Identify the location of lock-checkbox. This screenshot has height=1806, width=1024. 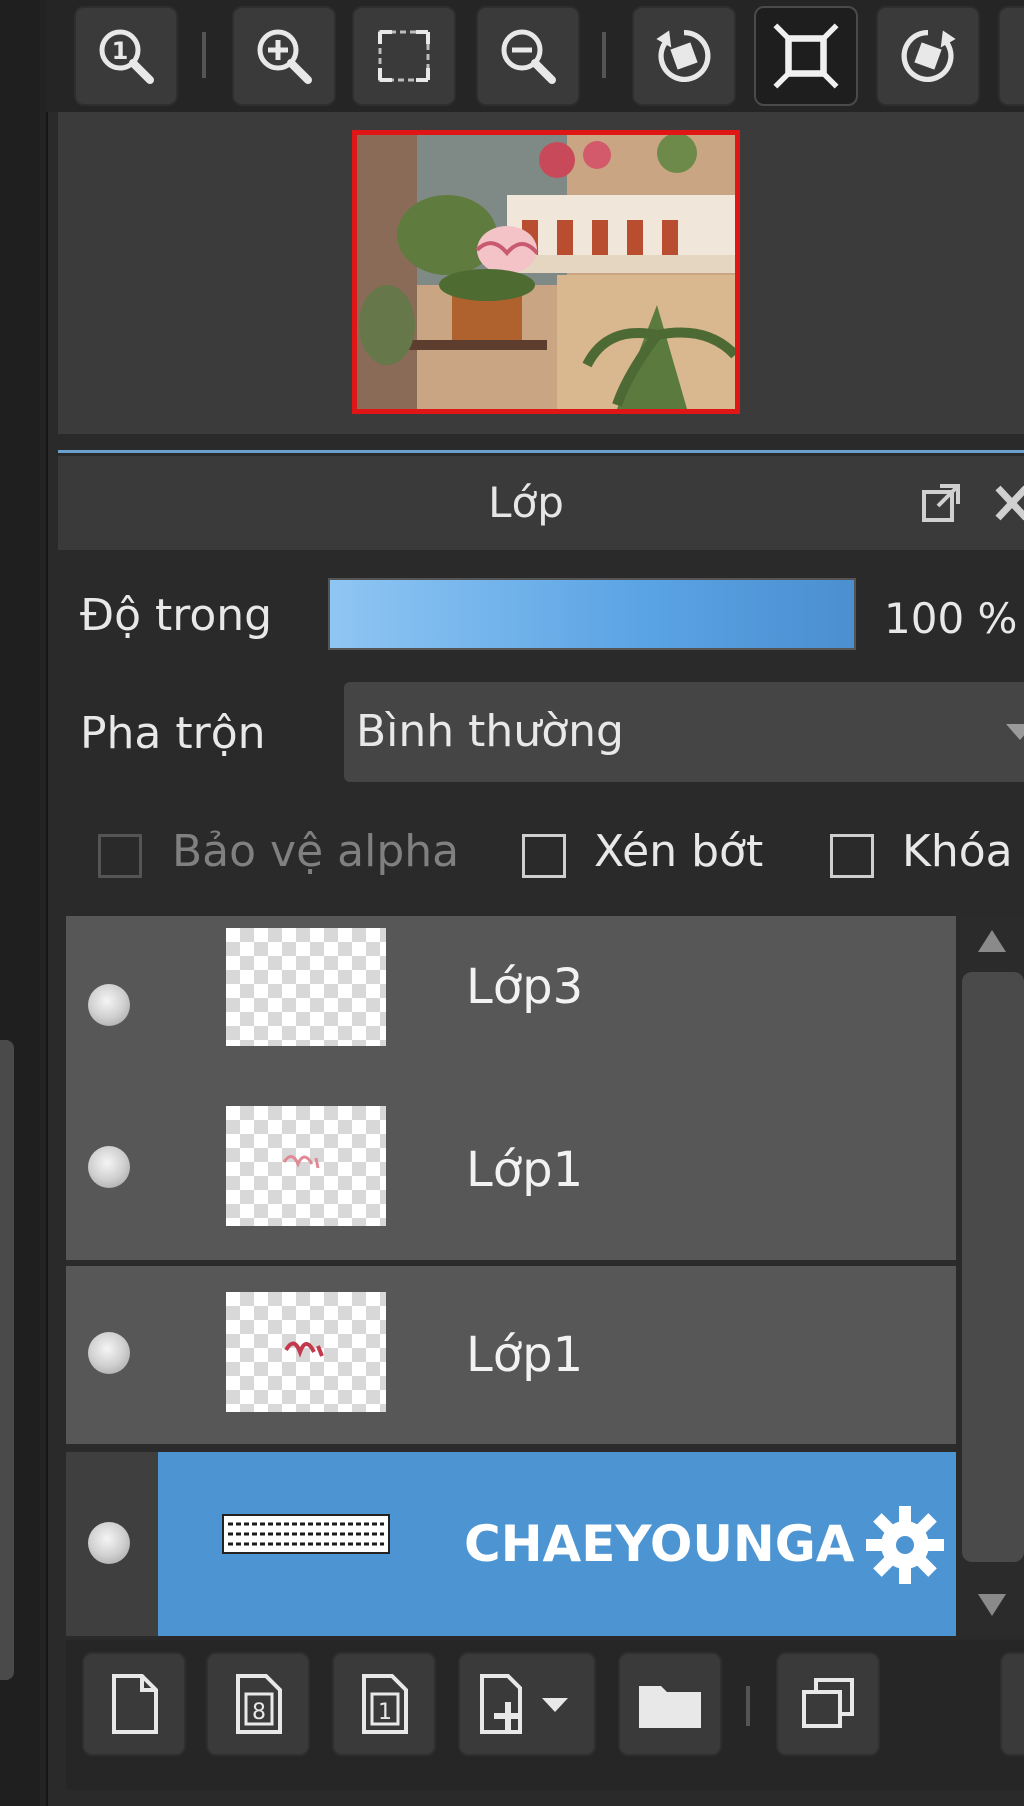
(852, 856).